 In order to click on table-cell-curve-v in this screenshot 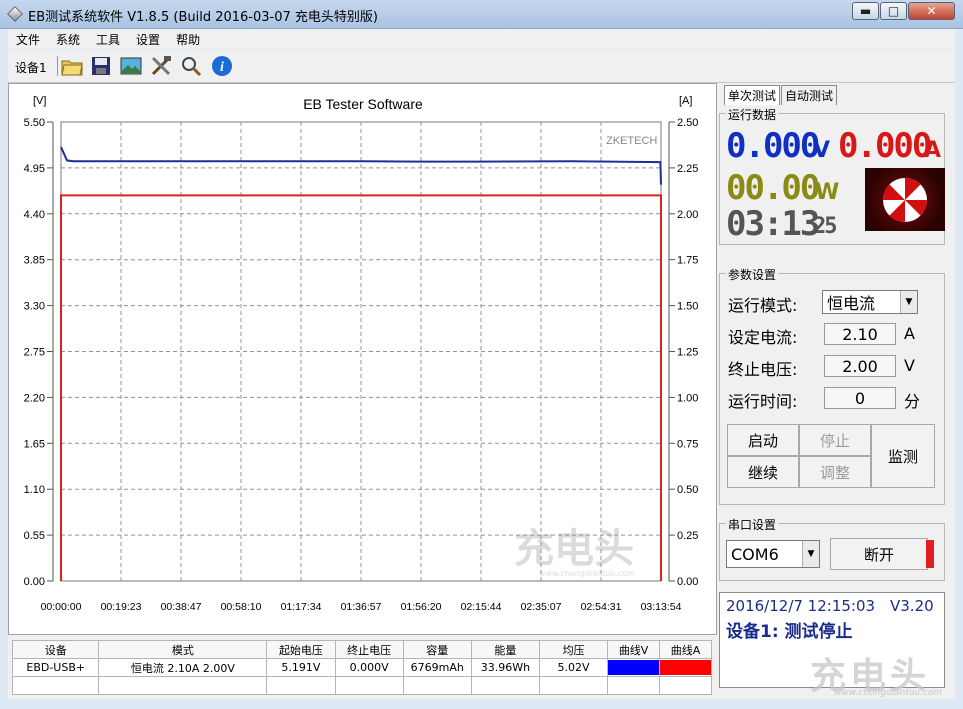, I will do `click(634, 667)`.